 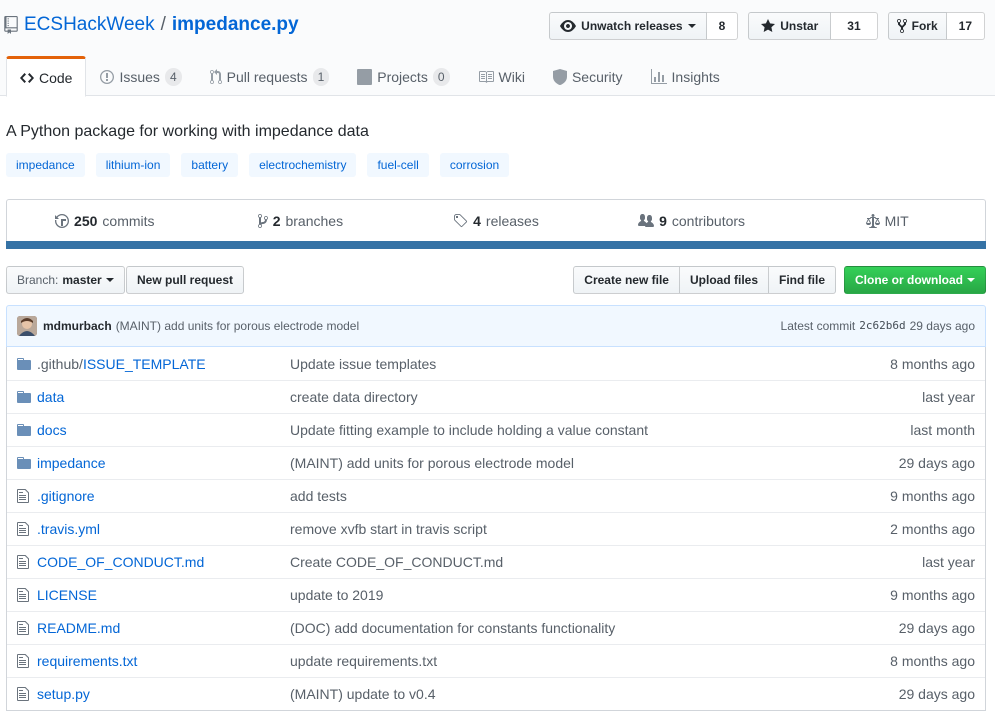 What do you see at coordinates (557, 661) in the screenshot?
I see `file-commit-message: update requirements.txt` at bounding box center [557, 661].